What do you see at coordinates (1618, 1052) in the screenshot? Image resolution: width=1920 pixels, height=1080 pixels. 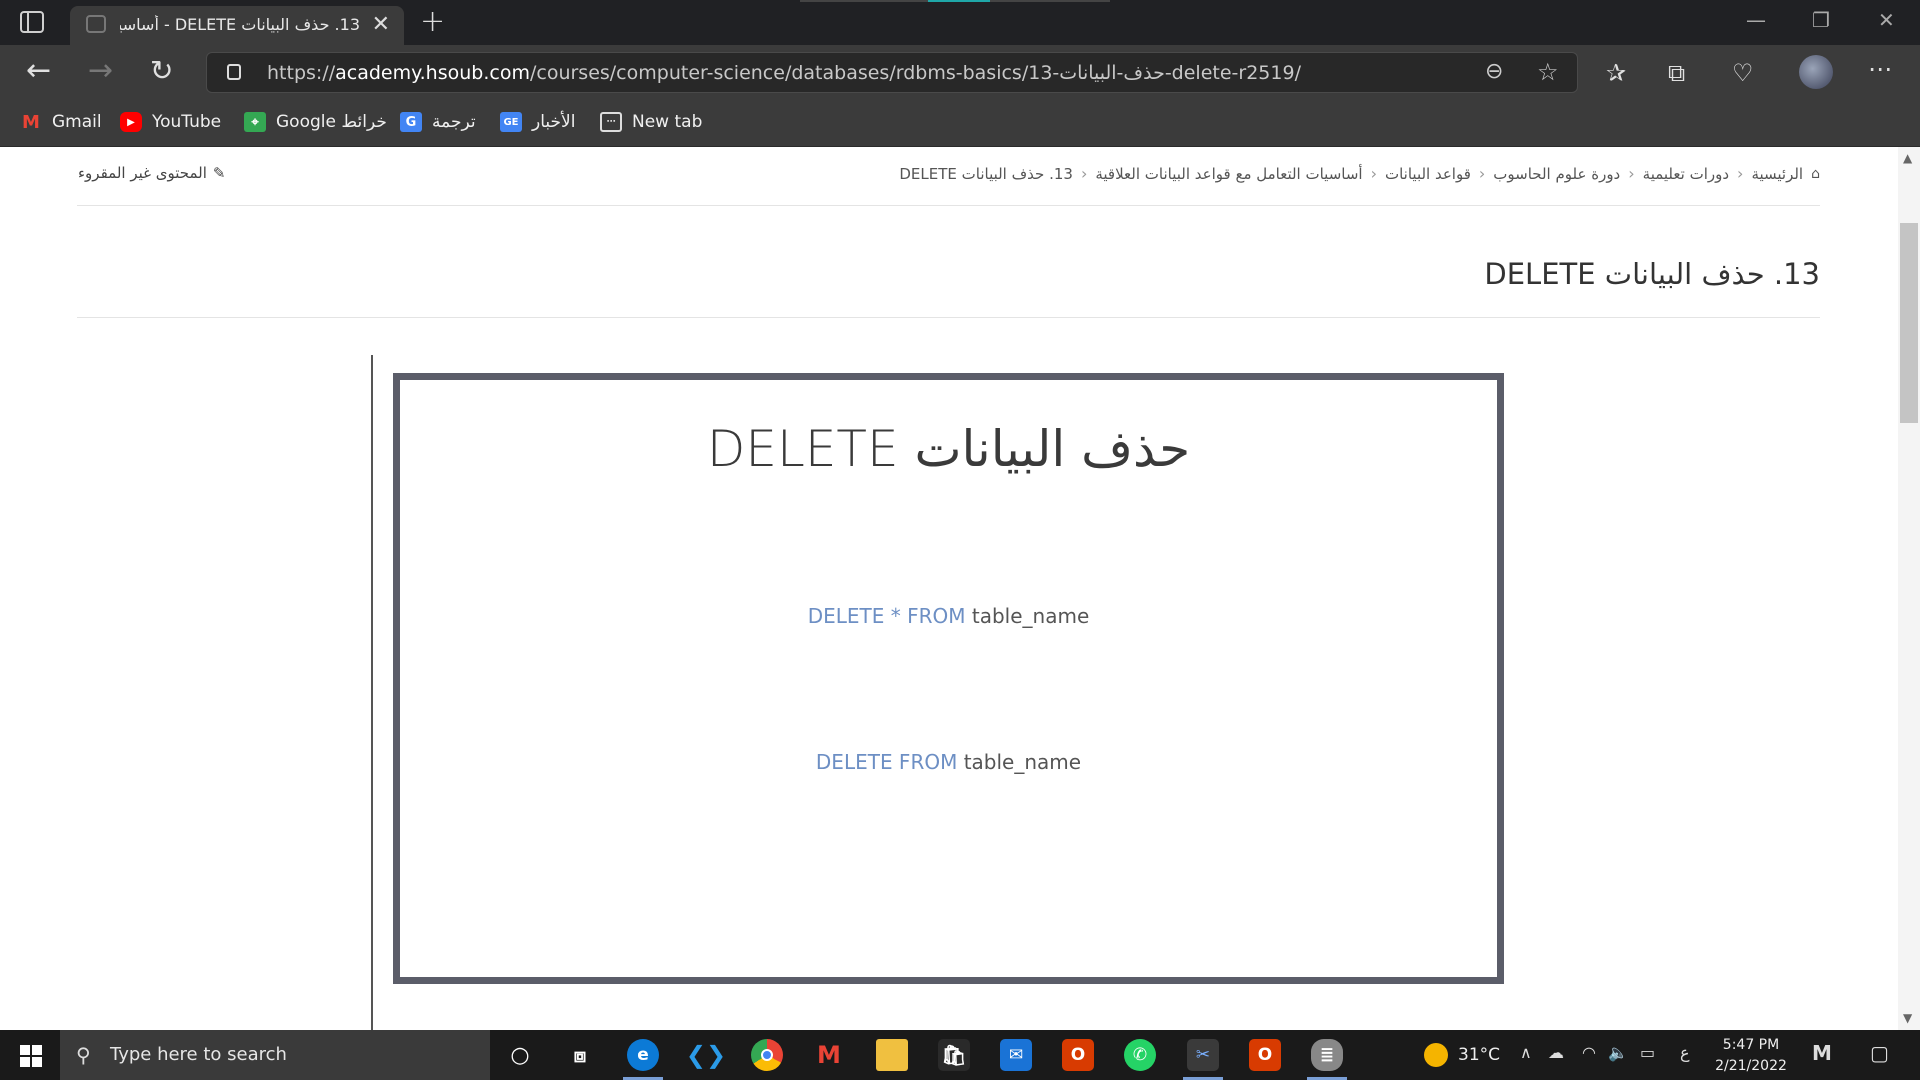 I see `volume-icon: 🔈` at bounding box center [1618, 1052].